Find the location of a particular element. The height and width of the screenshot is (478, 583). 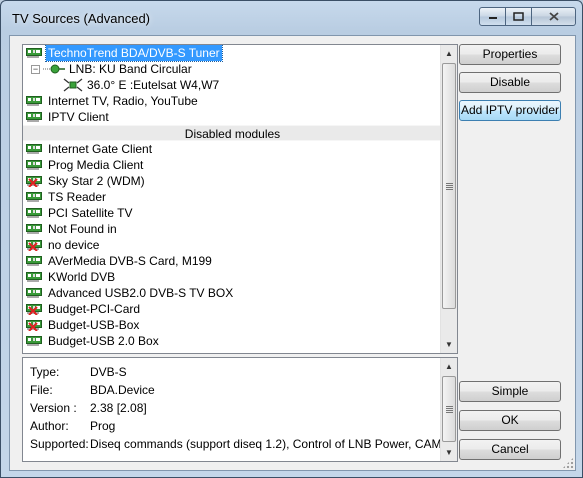

disabled-module-item: PCI Satellite TV is located at coordinates (232, 213).